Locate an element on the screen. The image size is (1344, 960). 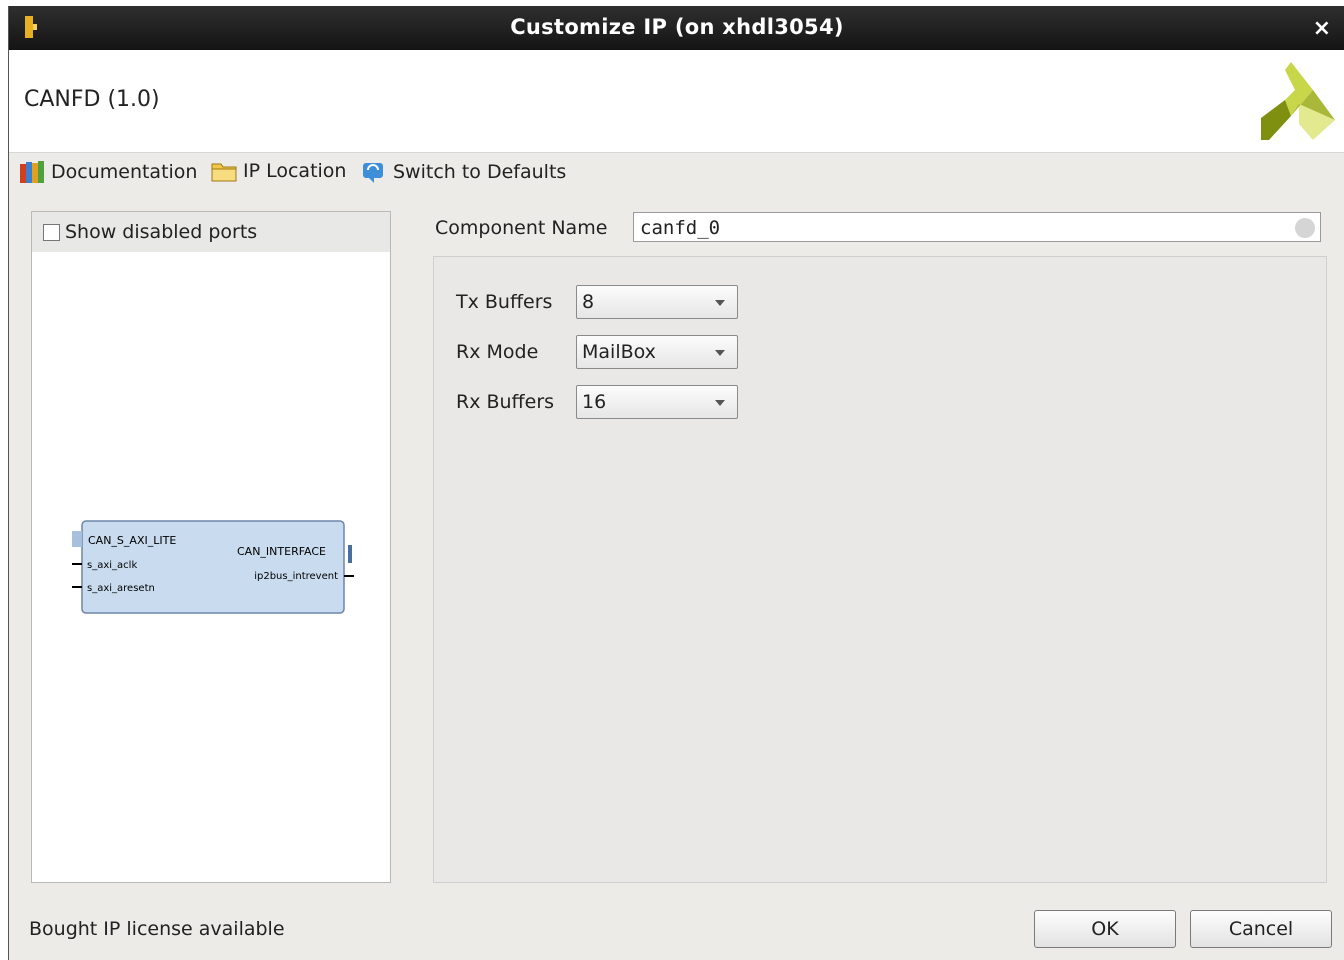
rx-buffers-select: 16 is located at coordinates (657, 402).